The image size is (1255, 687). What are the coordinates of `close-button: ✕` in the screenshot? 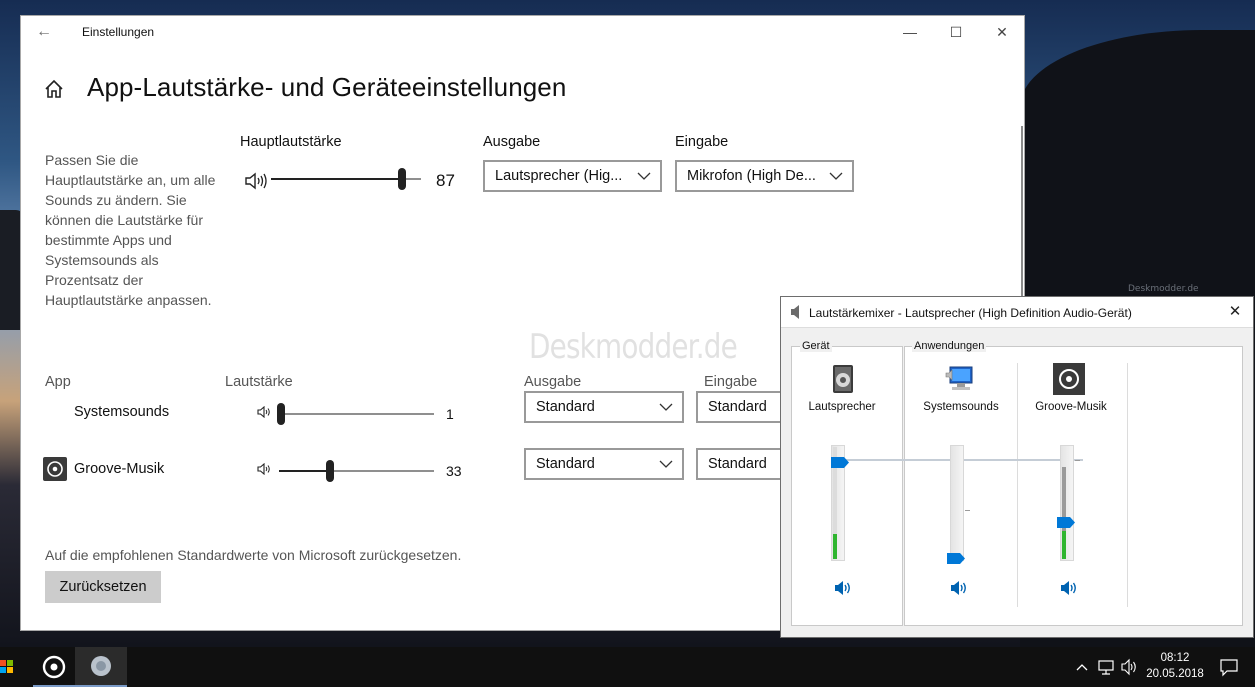 It's located at (1002, 32).